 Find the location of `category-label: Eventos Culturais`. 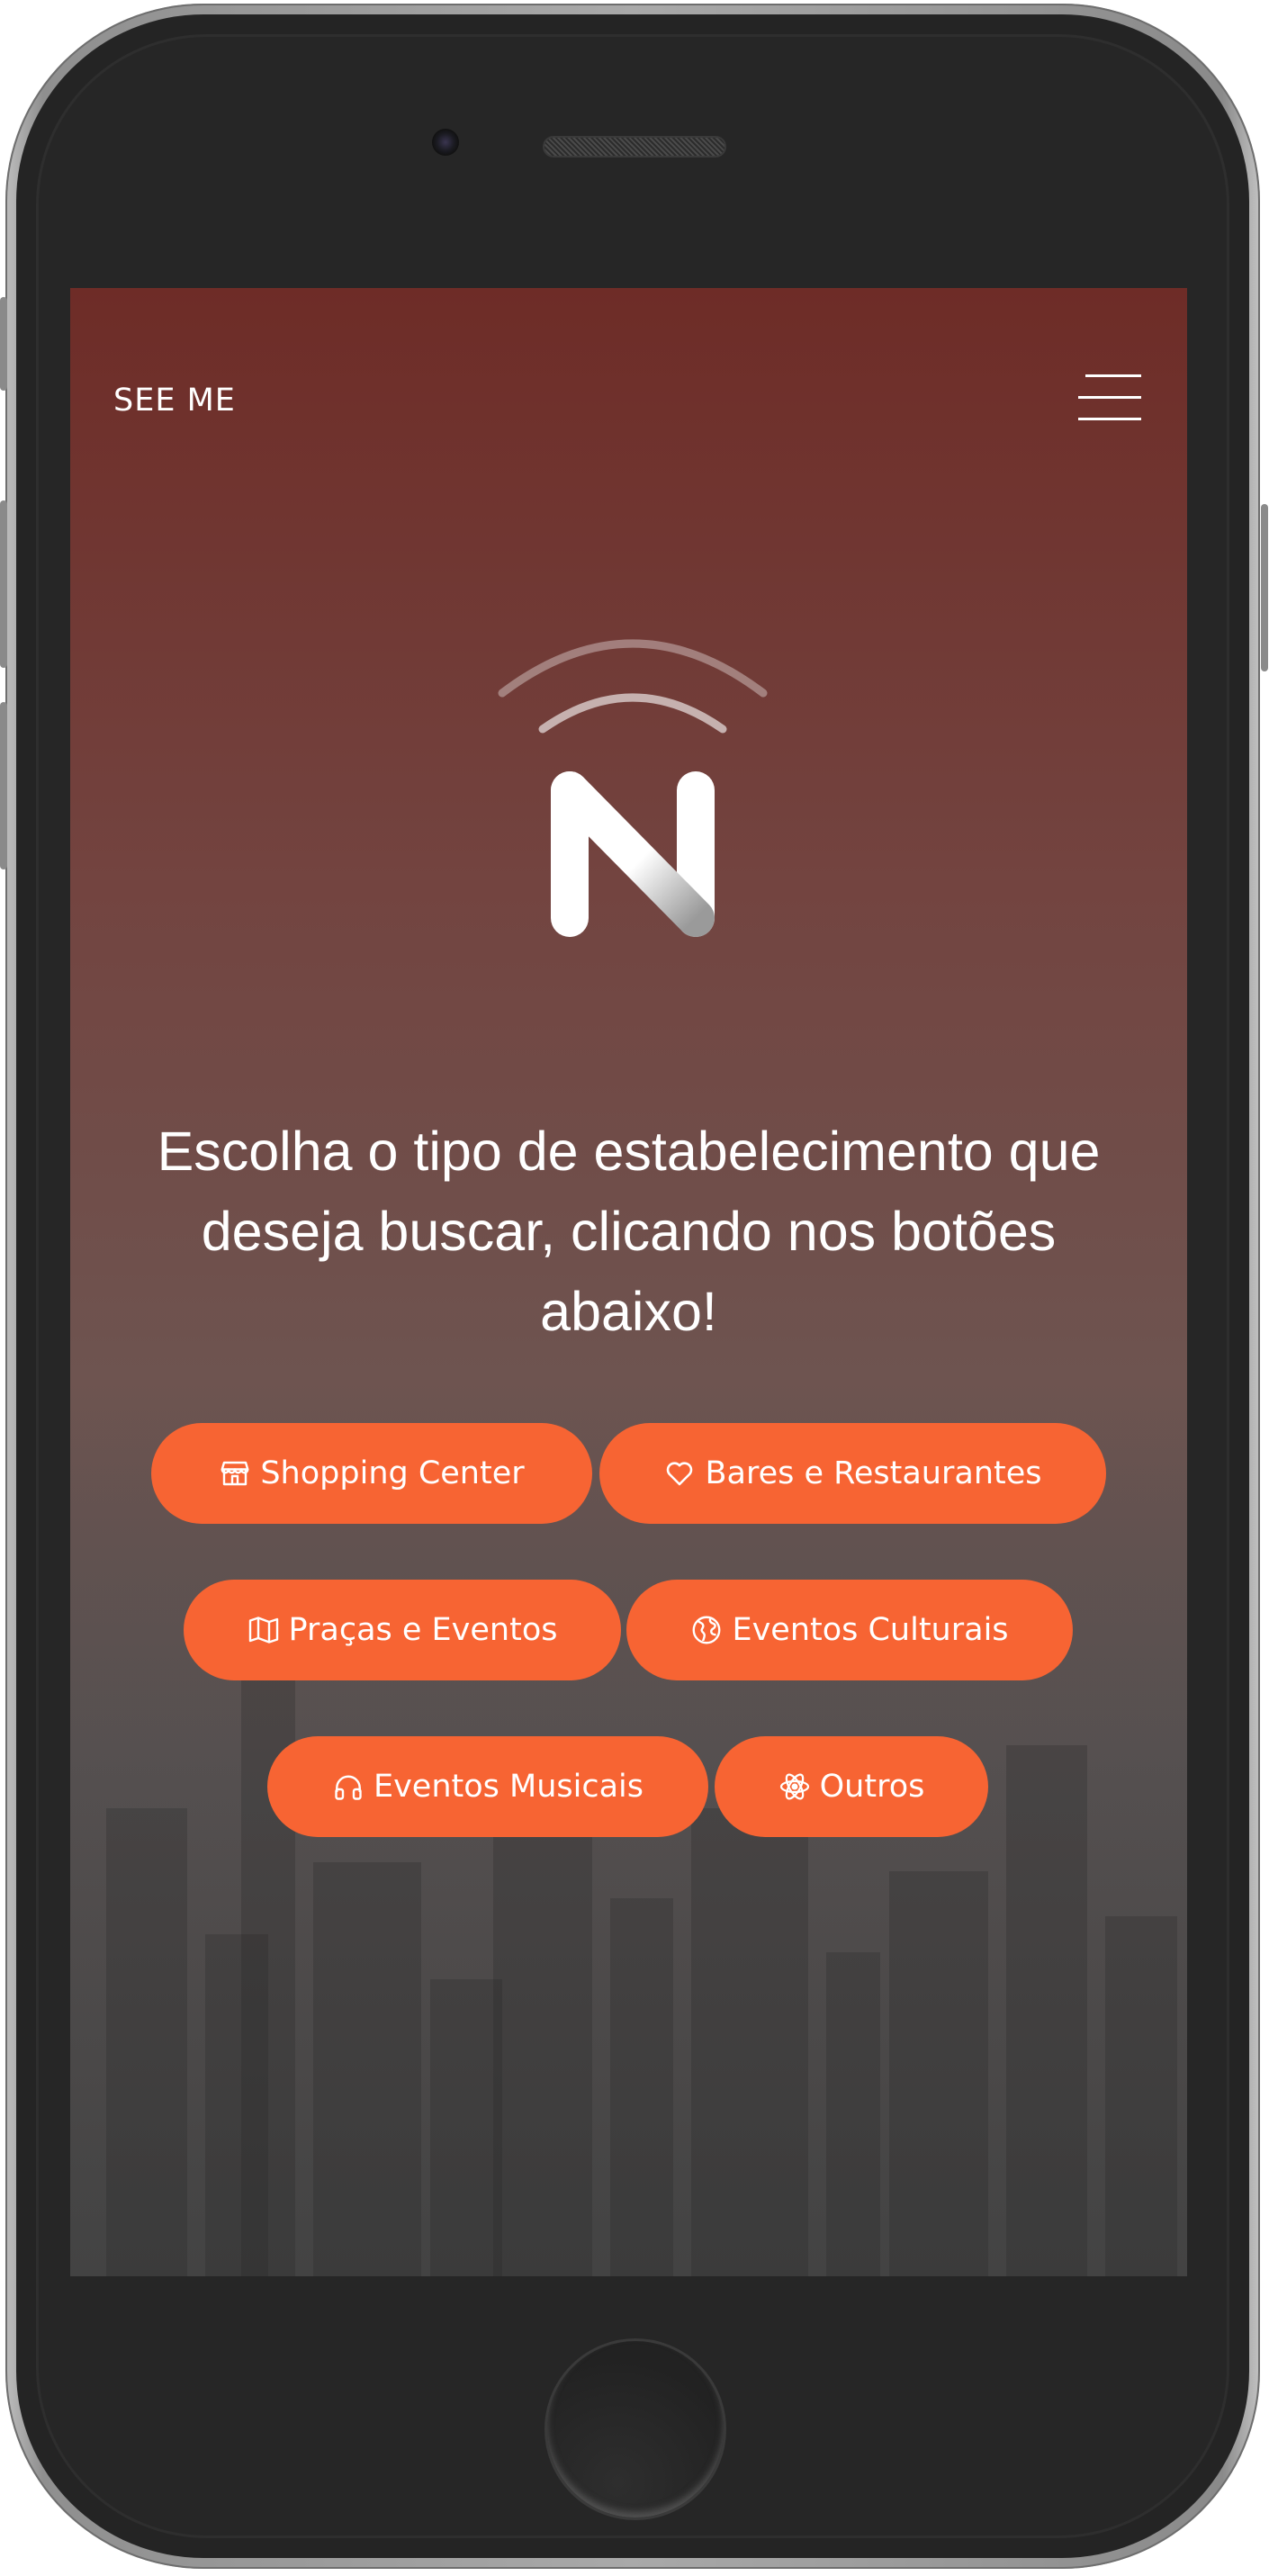

category-label: Eventos Culturais is located at coordinates (871, 1630).